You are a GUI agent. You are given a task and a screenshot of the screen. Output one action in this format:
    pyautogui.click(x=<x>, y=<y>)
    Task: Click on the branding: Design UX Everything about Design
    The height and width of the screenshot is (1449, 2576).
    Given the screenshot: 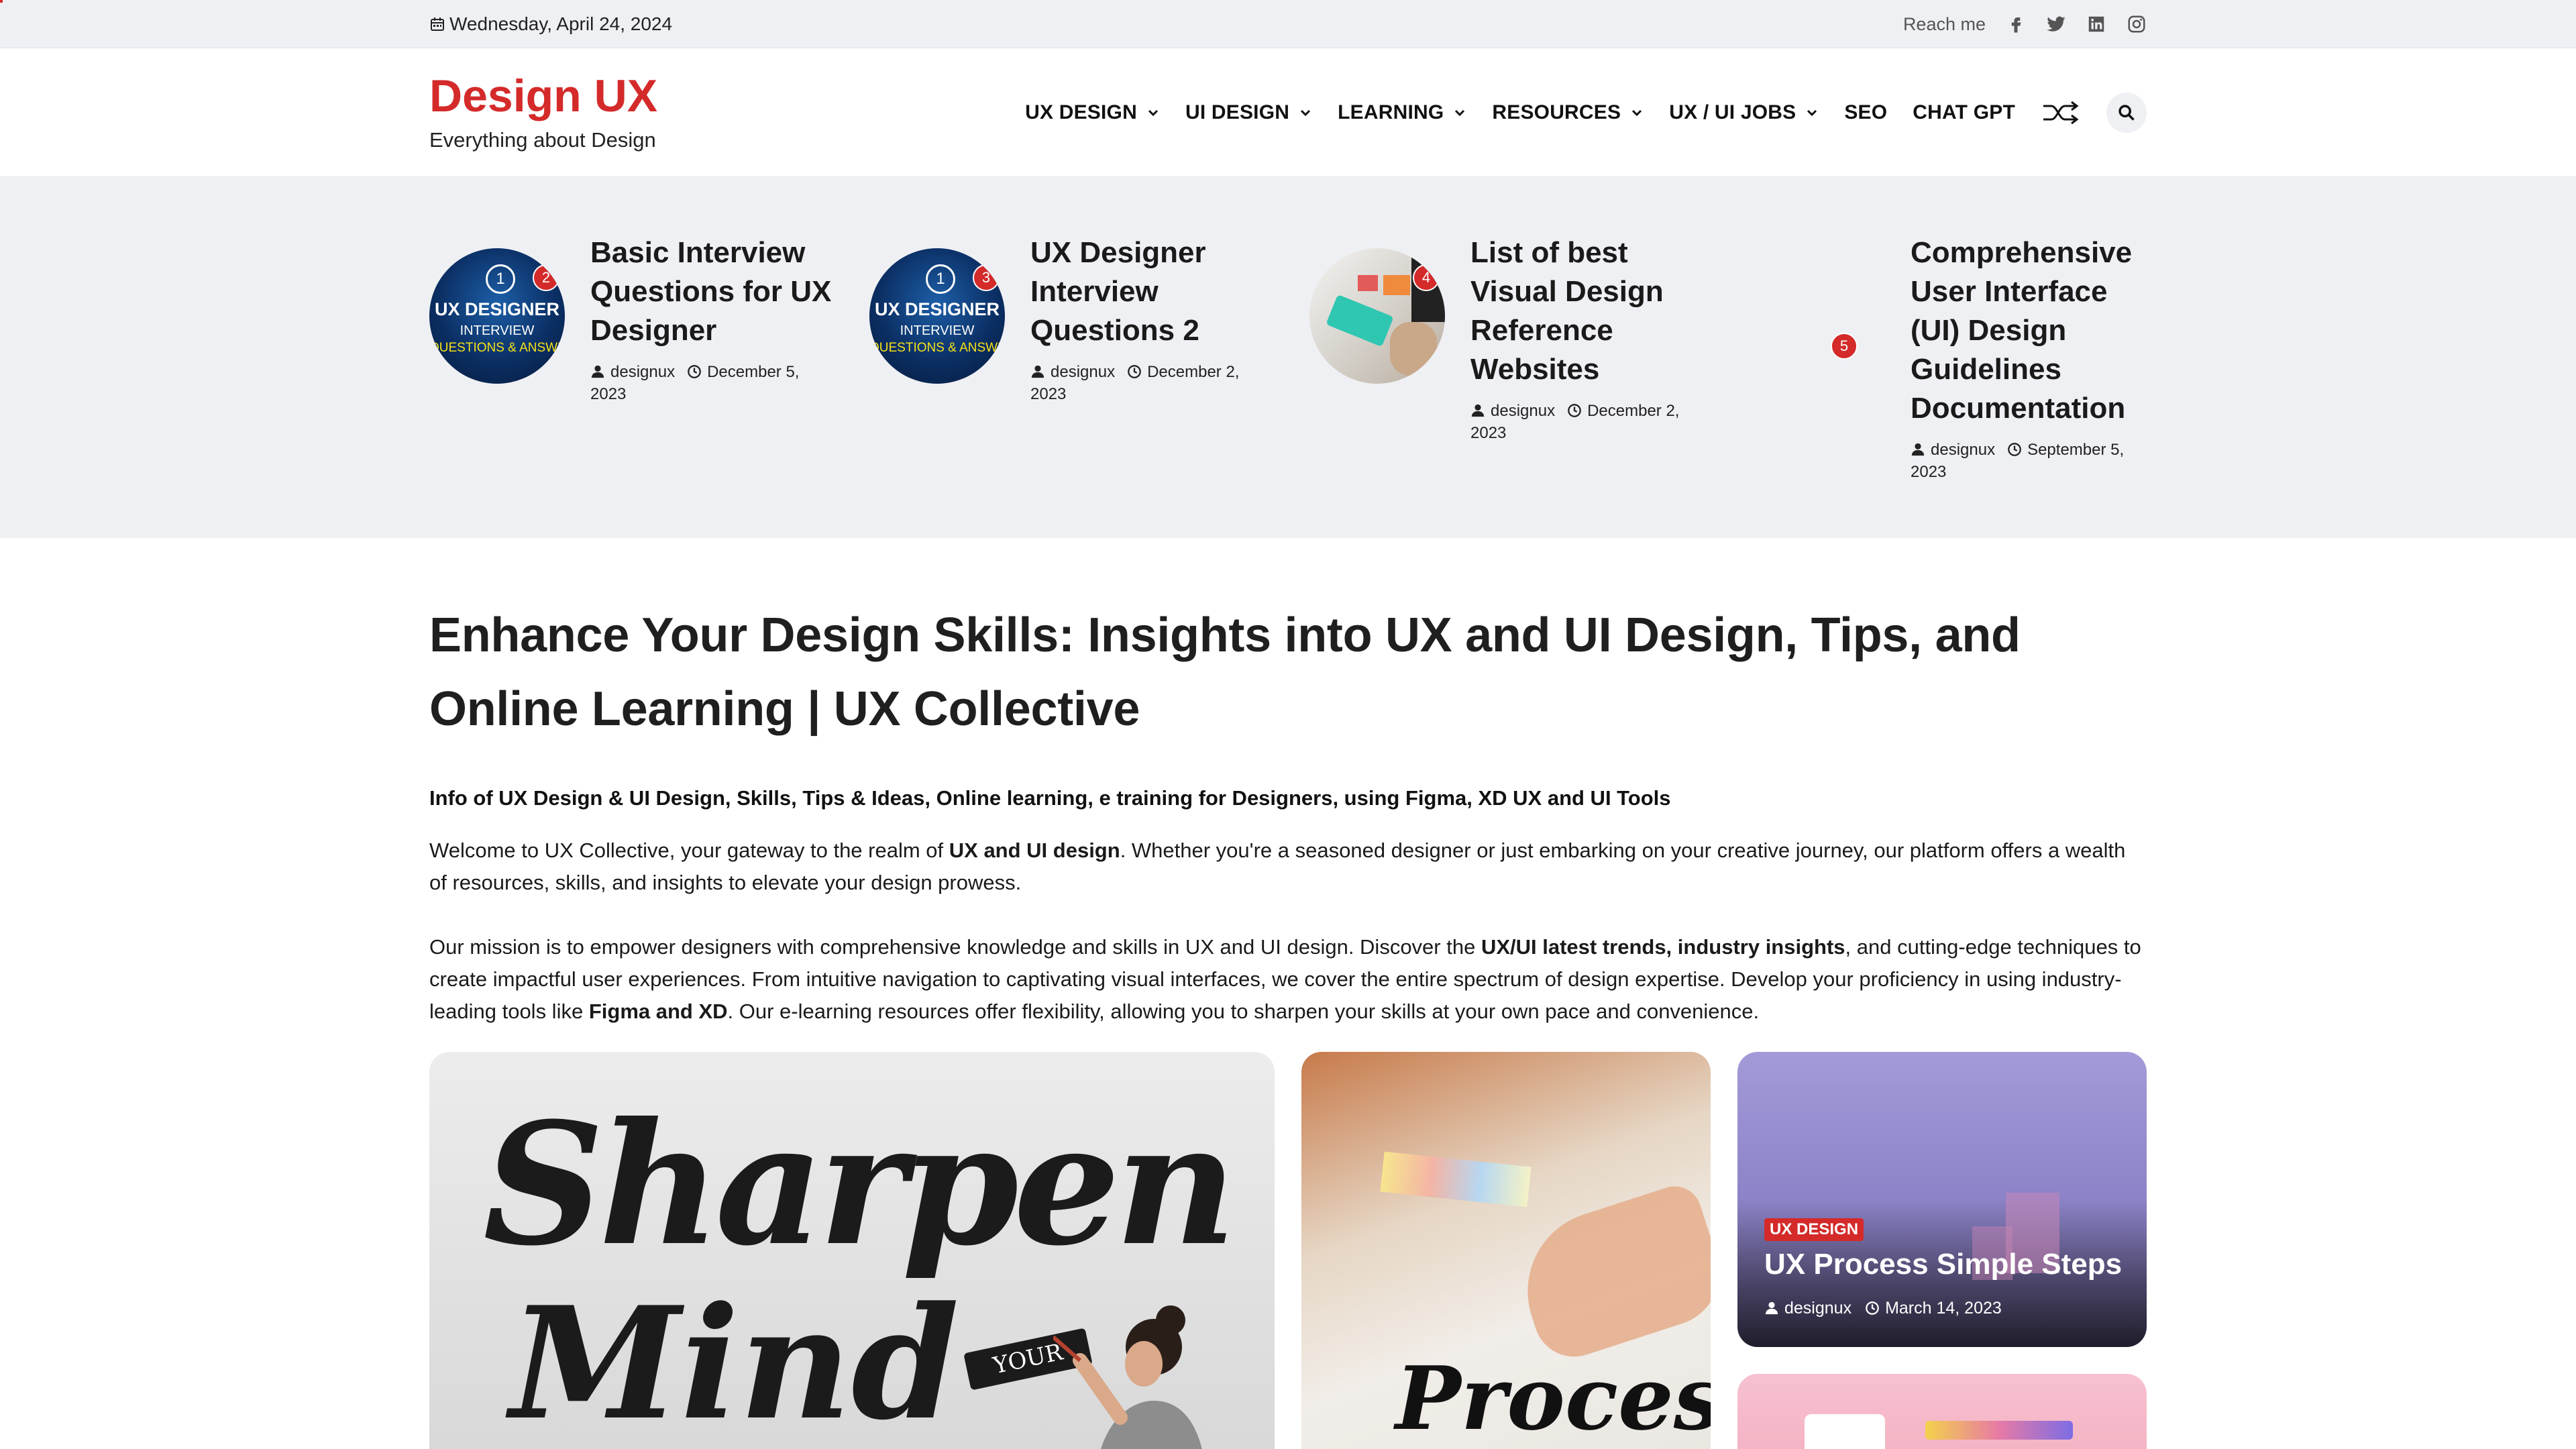 What is the action you would take?
    pyautogui.click(x=543, y=112)
    